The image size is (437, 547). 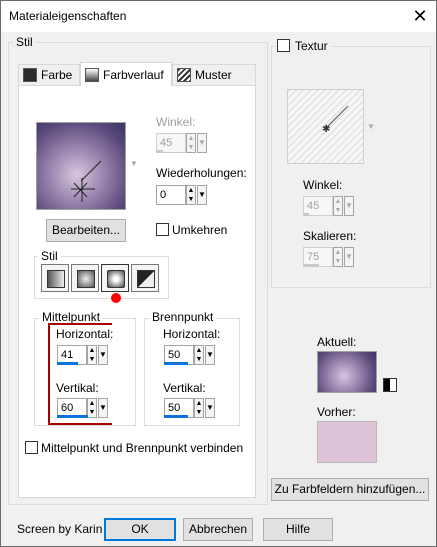 What do you see at coordinates (60, 529) in the screenshot?
I see `credit-text: Screen by Karin` at bounding box center [60, 529].